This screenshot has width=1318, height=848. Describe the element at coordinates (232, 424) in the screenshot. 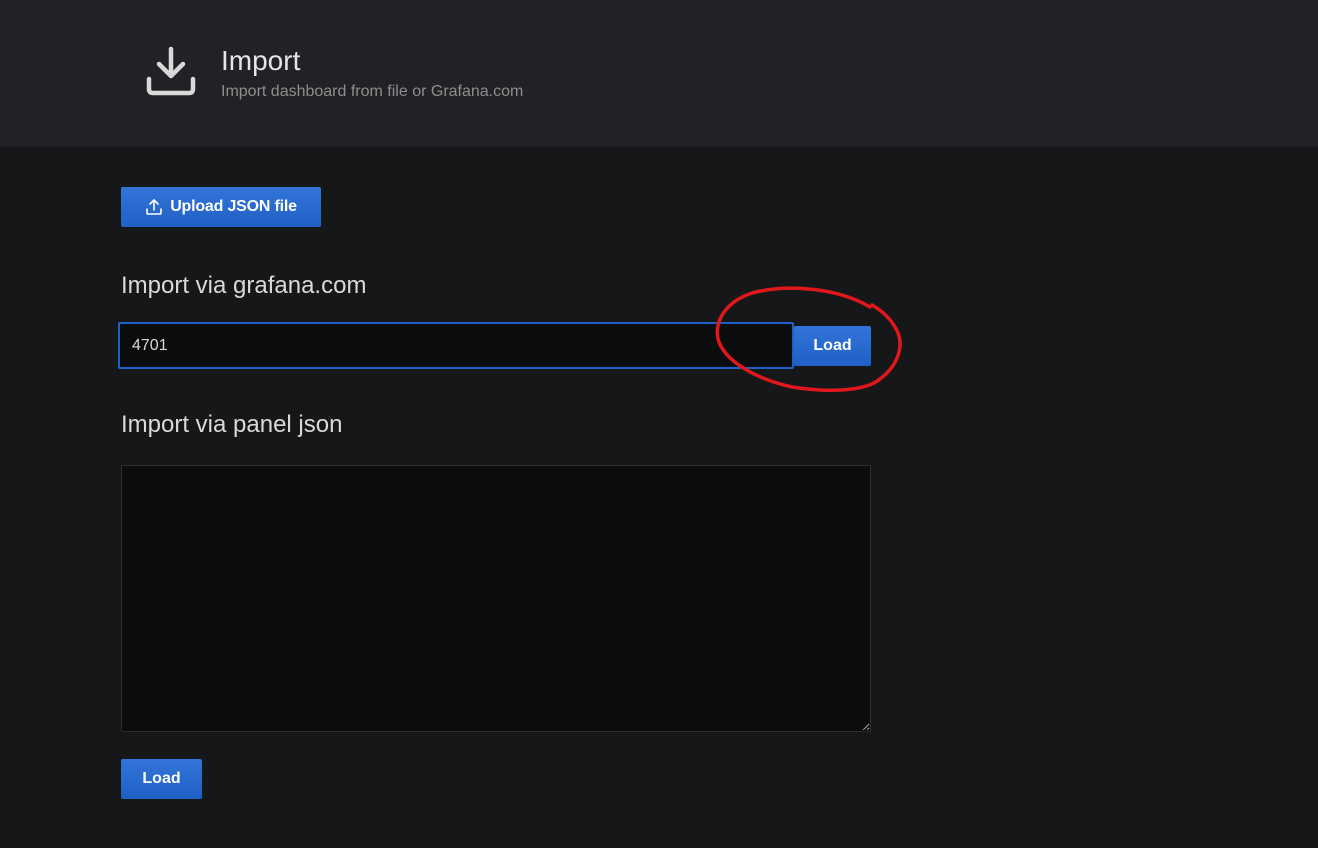

I see `panel-json-section-title: Import via panel json` at that location.